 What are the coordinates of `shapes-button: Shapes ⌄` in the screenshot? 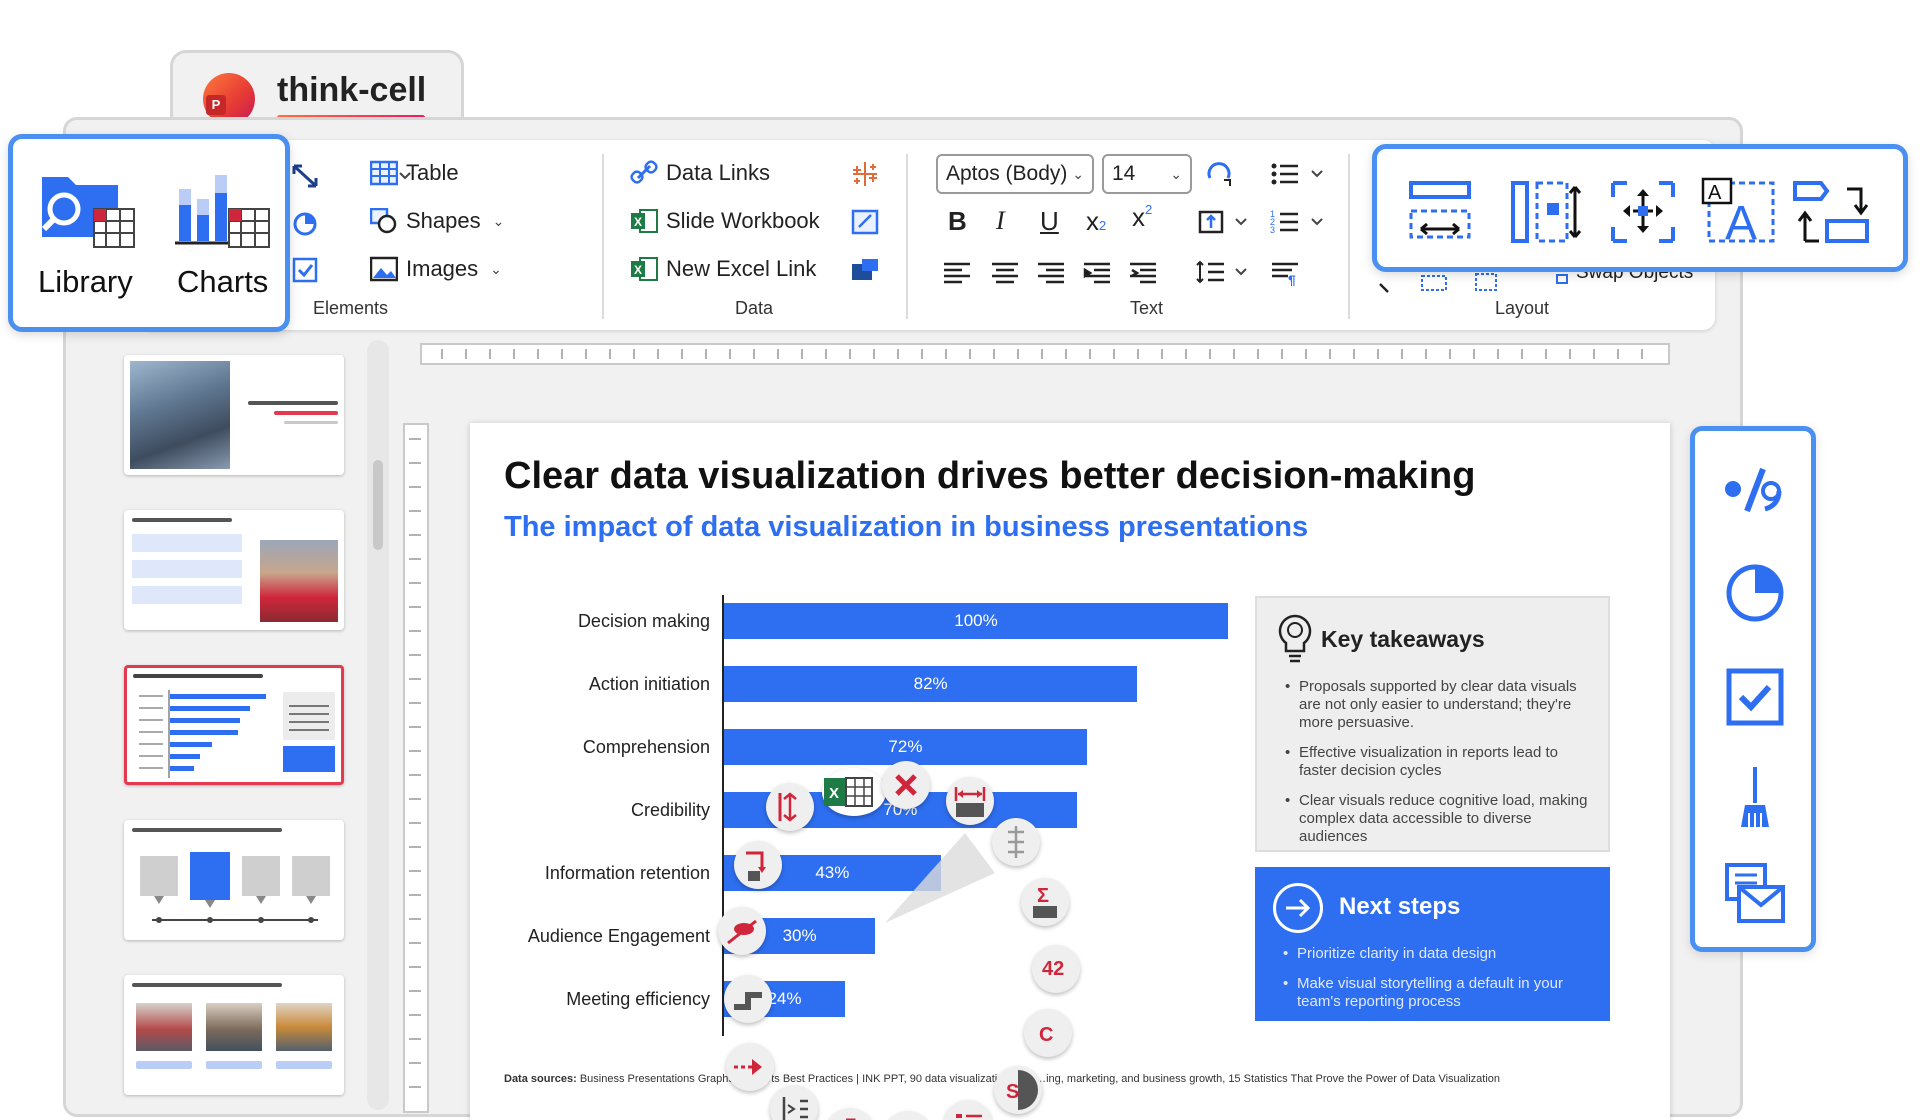 It's located at (436, 220).